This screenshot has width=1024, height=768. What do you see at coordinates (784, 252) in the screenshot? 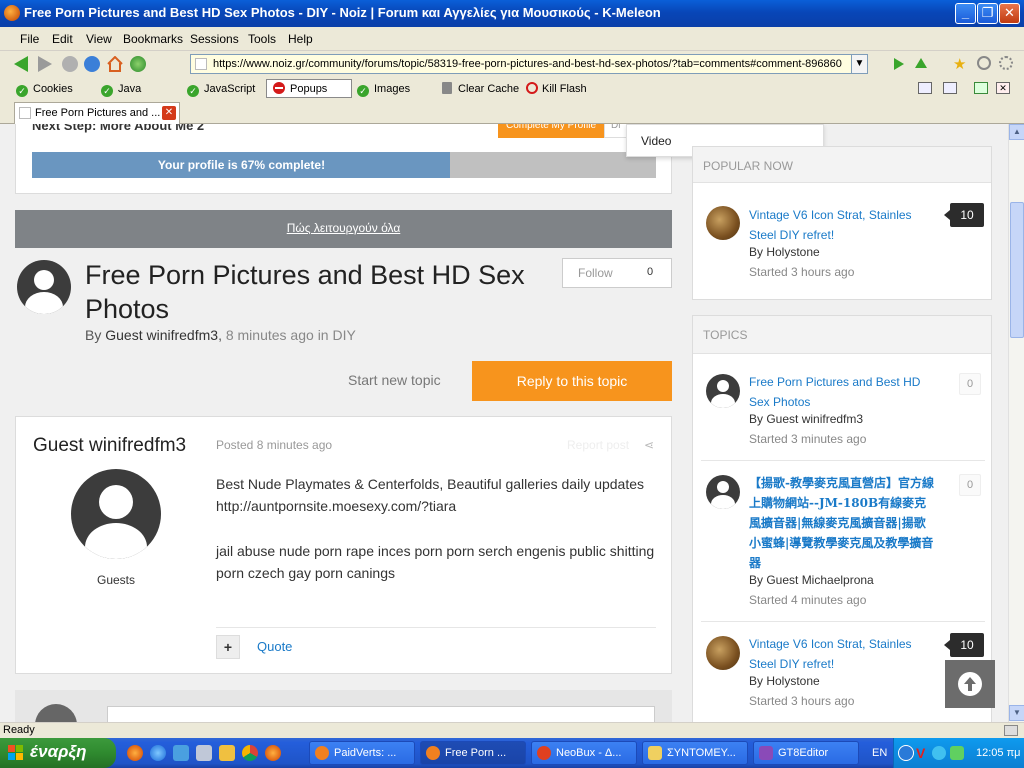
I see `popular-topic-by: By Holystone` at bounding box center [784, 252].